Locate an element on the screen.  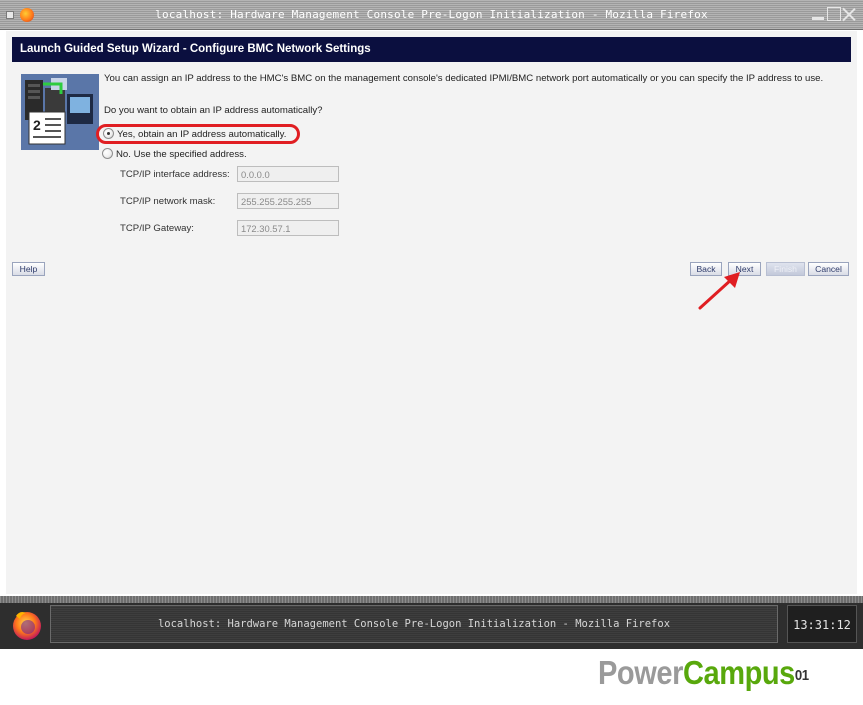
wizard-illustration-icon: 2 is located at coordinates (60, 112).